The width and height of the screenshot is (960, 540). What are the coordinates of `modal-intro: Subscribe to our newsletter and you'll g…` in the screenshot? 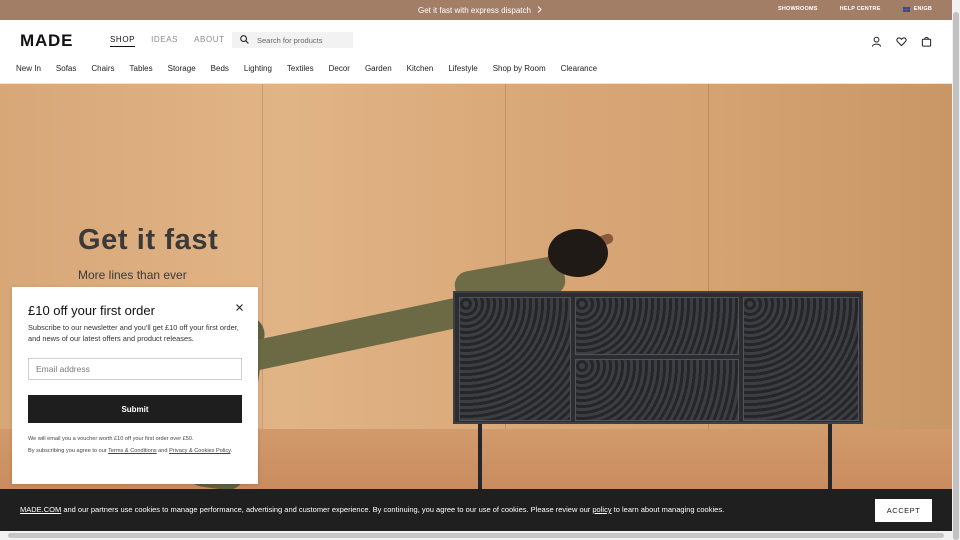 It's located at (133, 333).